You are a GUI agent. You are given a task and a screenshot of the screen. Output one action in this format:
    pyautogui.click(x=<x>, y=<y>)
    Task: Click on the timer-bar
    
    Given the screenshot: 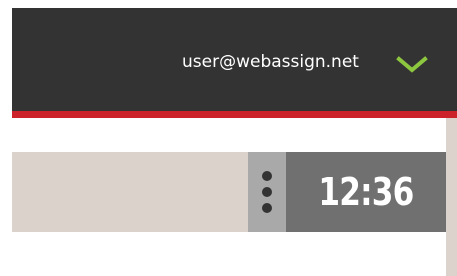 What is the action you would take?
    pyautogui.click(x=130, y=192)
    